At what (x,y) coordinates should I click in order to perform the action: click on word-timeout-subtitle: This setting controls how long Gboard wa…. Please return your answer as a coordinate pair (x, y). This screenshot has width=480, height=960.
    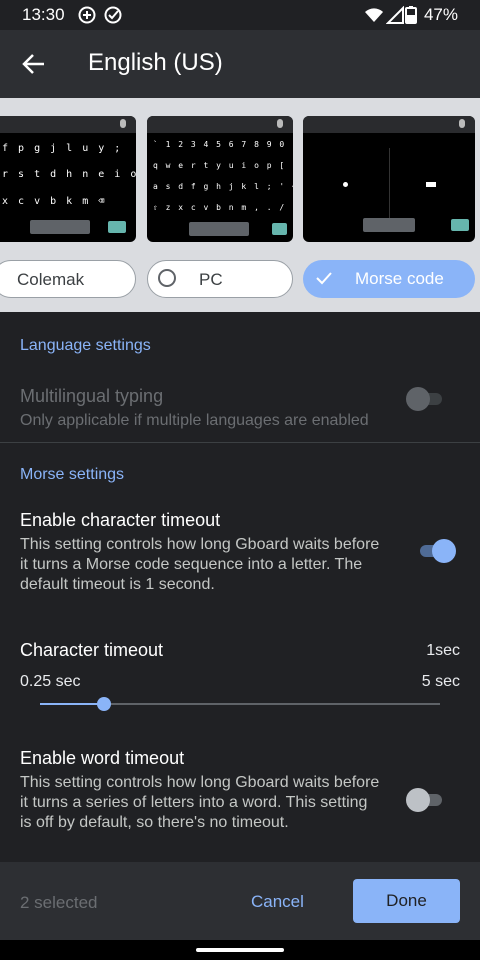
    Looking at the image, I should click on (200, 802).